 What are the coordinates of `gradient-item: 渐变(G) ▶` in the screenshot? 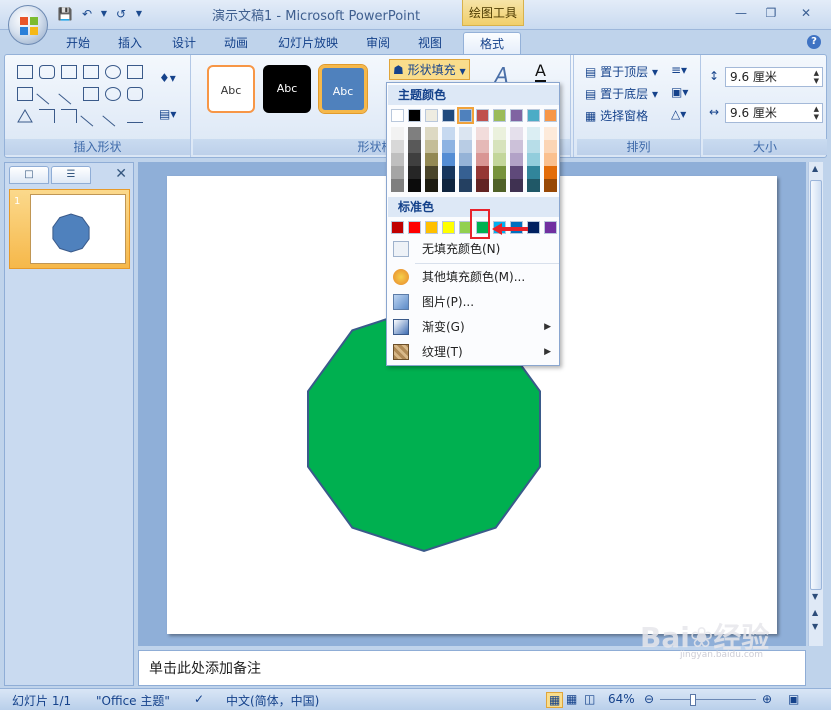 It's located at (473, 327).